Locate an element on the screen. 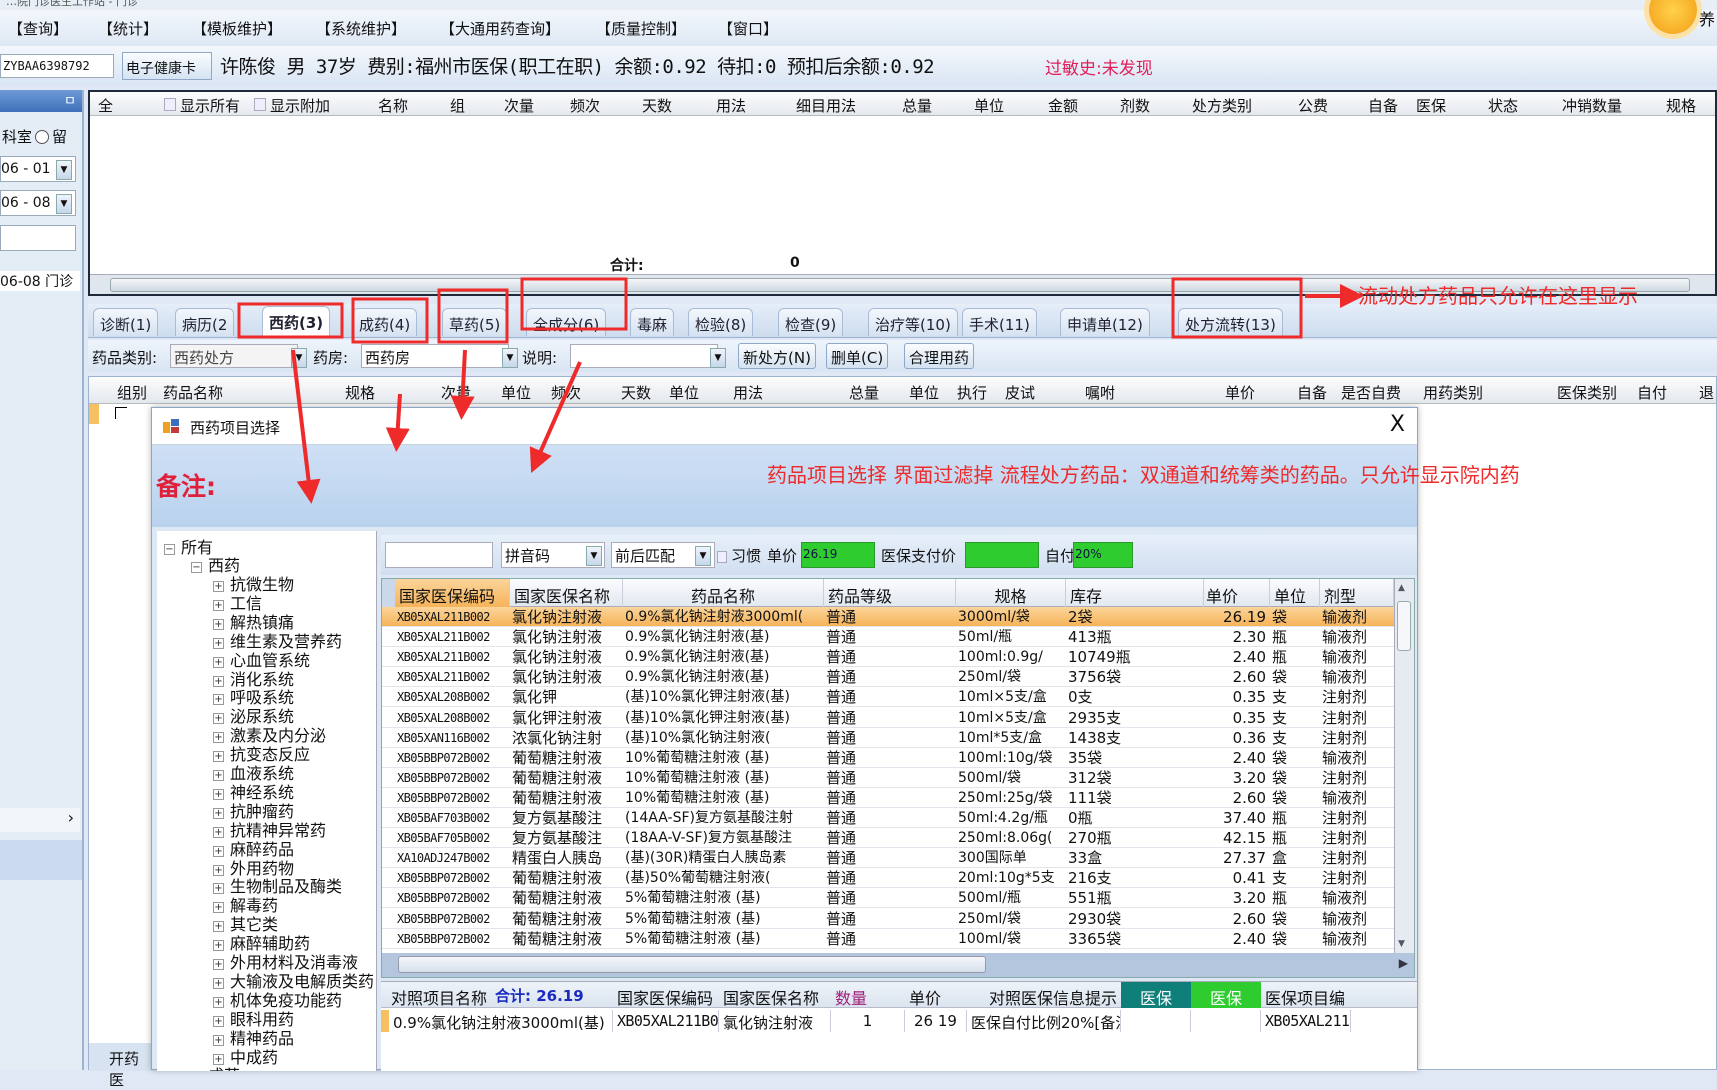  radio-button is located at coordinates (42, 137).